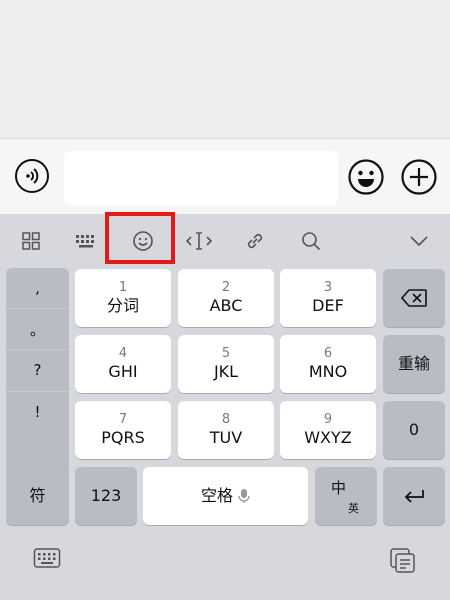 This screenshot has width=450, height=600. What do you see at coordinates (328, 287) in the screenshot?
I see `key-3-number: 3` at bounding box center [328, 287].